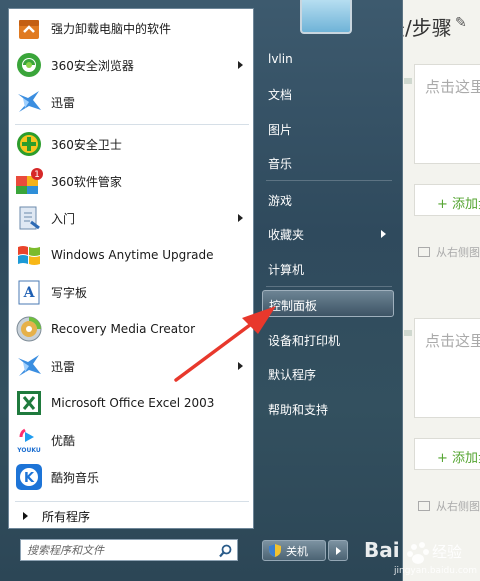 This screenshot has height=581, width=480. I want to click on program-label: 酷狗音乐, so click(75, 477).